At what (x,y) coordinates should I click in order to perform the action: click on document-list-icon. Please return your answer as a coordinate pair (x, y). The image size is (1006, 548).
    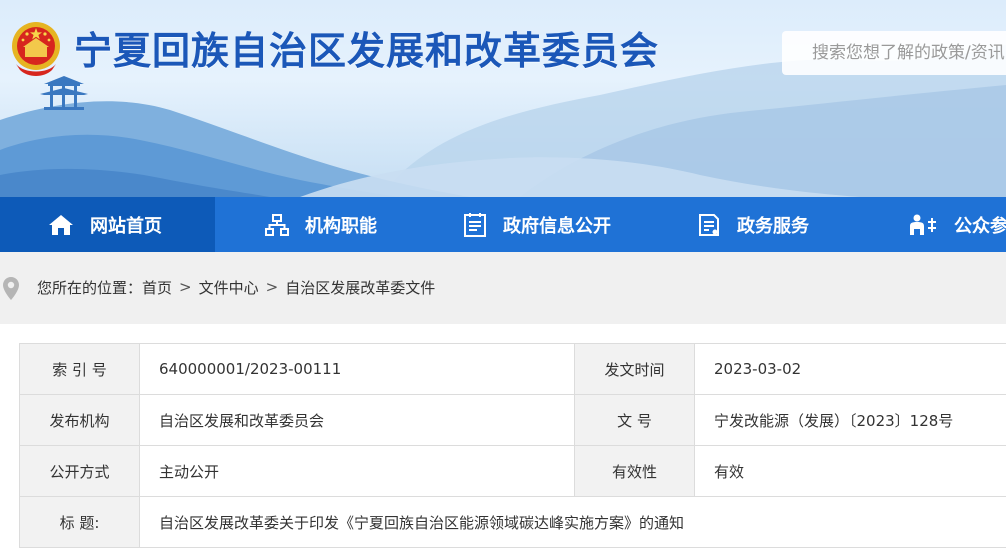
    Looking at the image, I should click on (475, 225).